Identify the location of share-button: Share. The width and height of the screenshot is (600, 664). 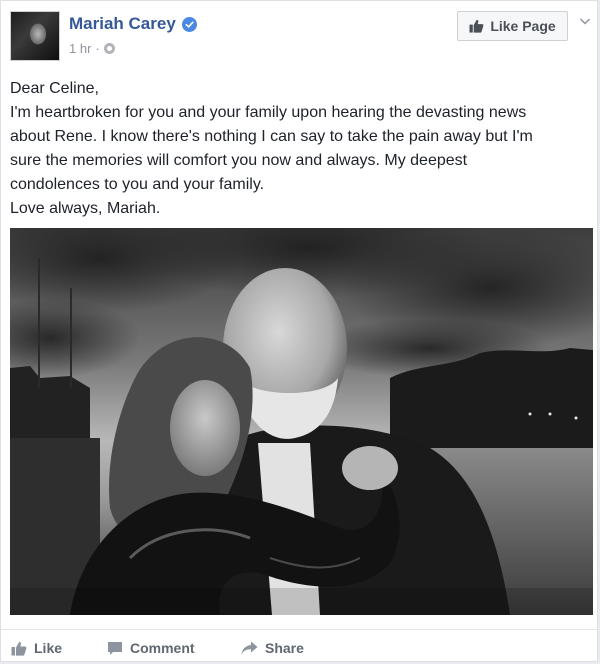
(272, 648).